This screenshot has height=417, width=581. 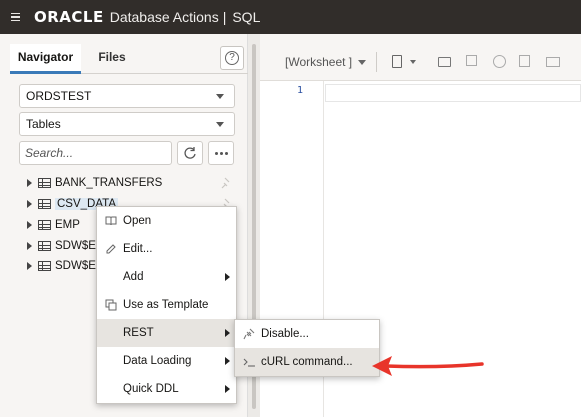 I want to click on menu-item-label: Add, so click(x=133, y=277).